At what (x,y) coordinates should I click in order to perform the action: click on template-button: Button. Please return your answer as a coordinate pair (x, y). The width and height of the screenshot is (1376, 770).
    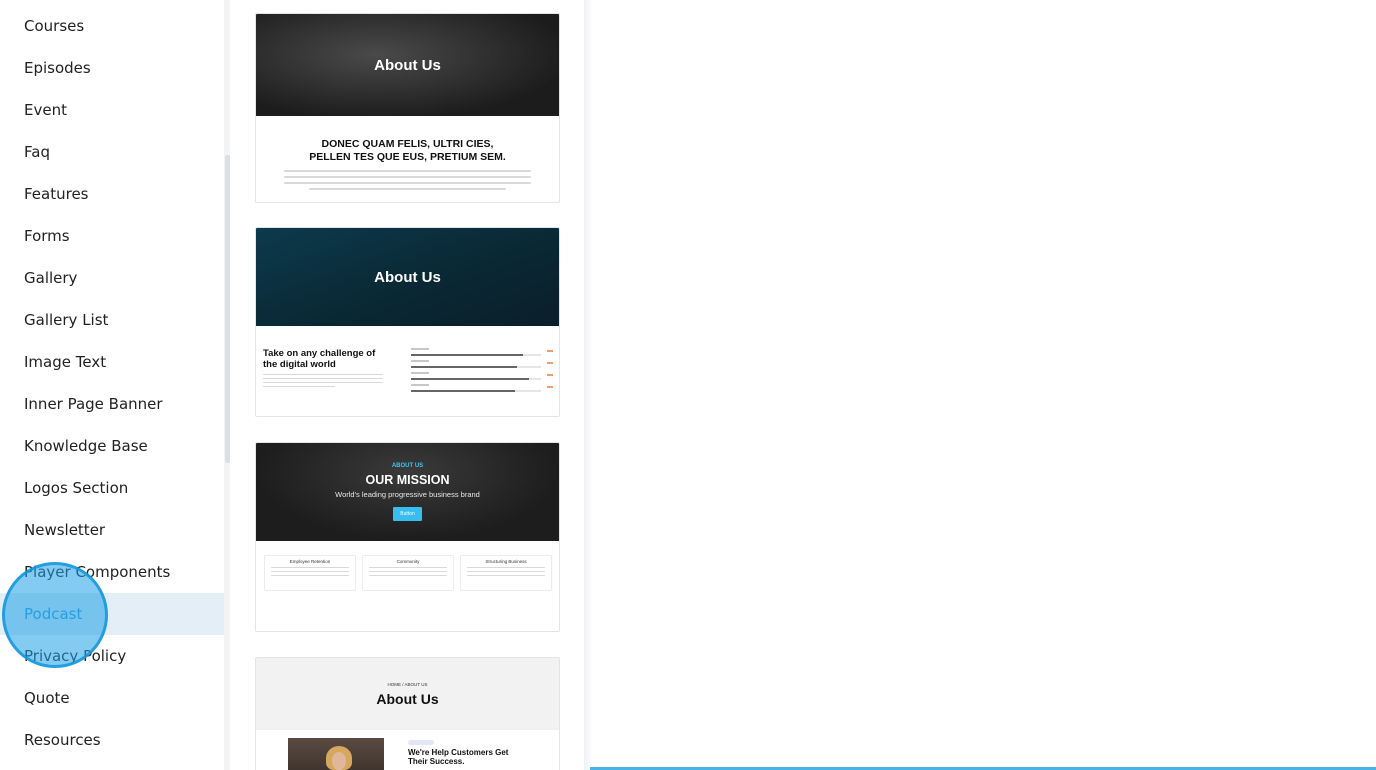
    Looking at the image, I should click on (407, 514).